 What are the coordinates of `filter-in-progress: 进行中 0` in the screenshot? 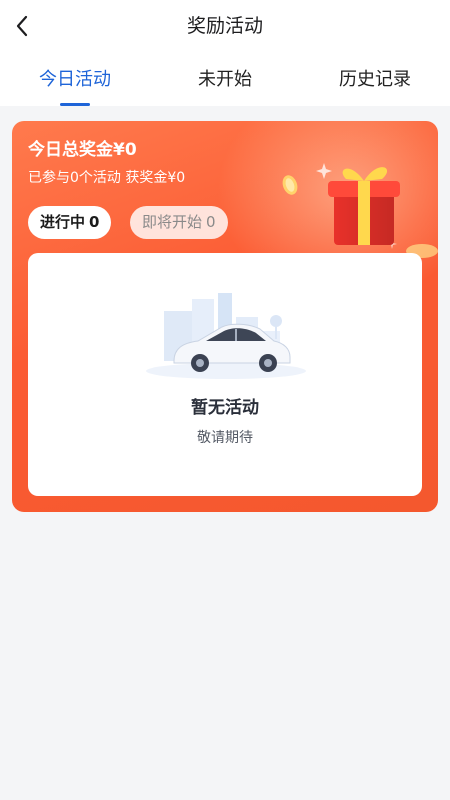 It's located at (70, 222).